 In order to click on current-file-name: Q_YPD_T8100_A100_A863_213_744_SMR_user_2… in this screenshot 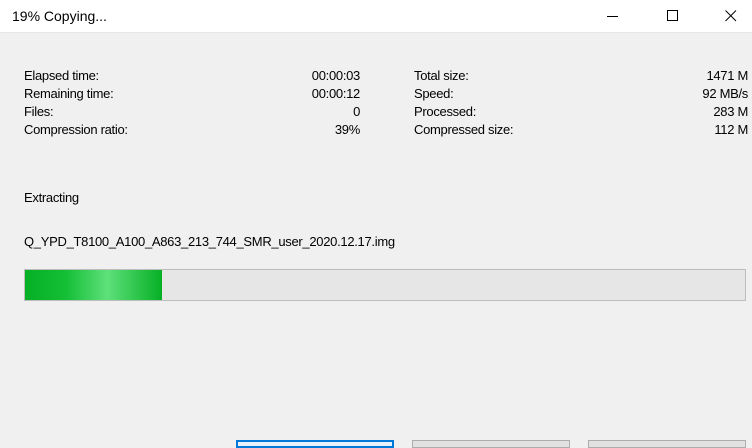, I will do `click(209, 241)`.